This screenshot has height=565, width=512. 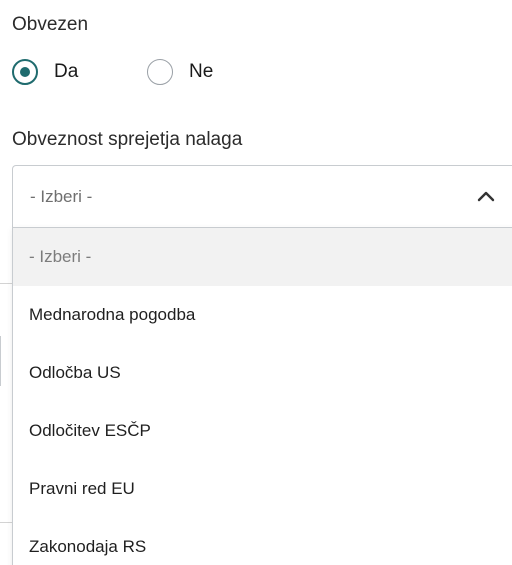 I want to click on dropdown-option-izberi: - Izberi -, so click(x=262, y=257).